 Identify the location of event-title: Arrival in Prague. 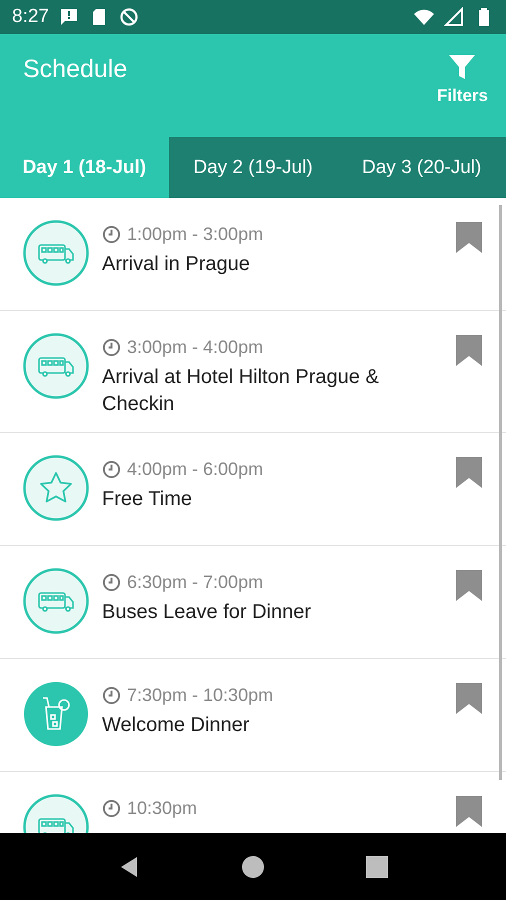
(176, 264).